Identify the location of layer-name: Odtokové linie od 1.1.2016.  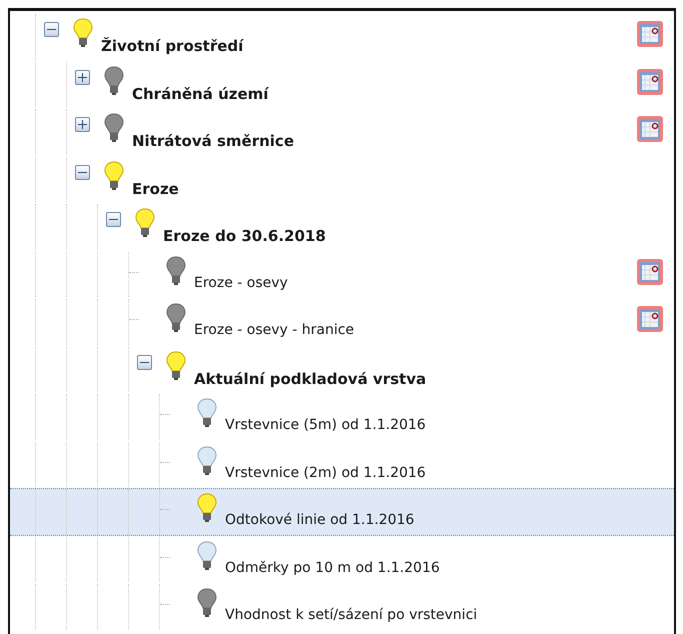
(319, 520).